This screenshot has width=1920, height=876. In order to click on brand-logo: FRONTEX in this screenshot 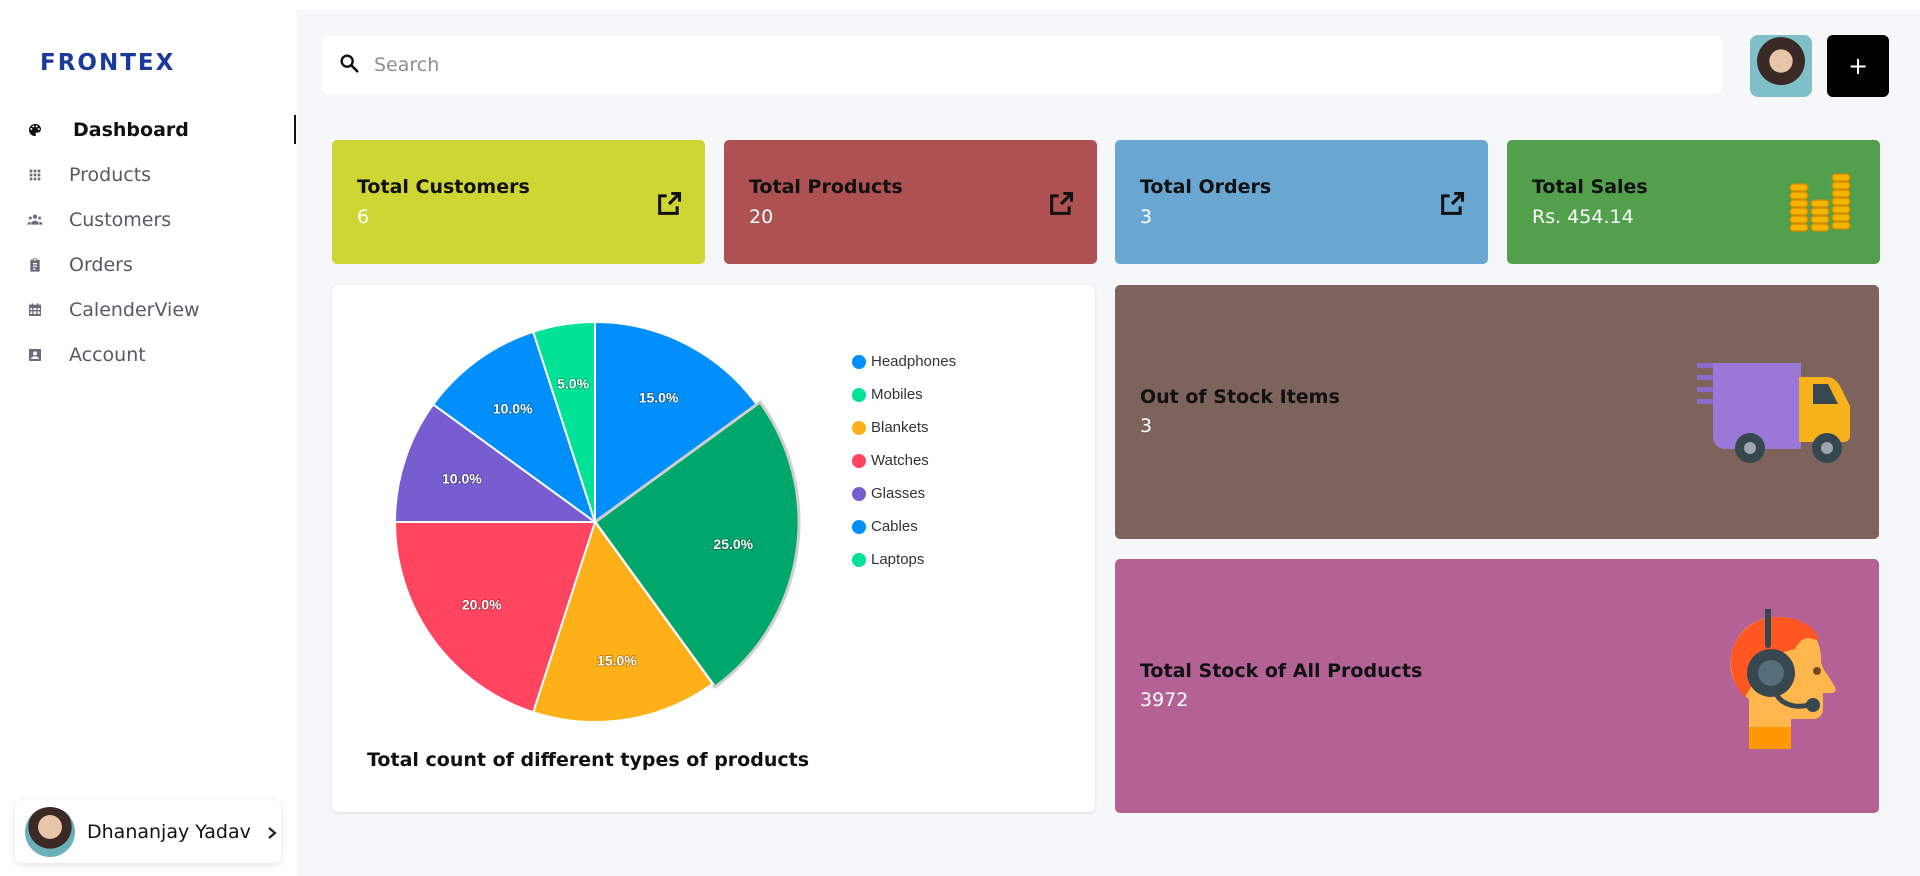, I will do `click(107, 63)`.